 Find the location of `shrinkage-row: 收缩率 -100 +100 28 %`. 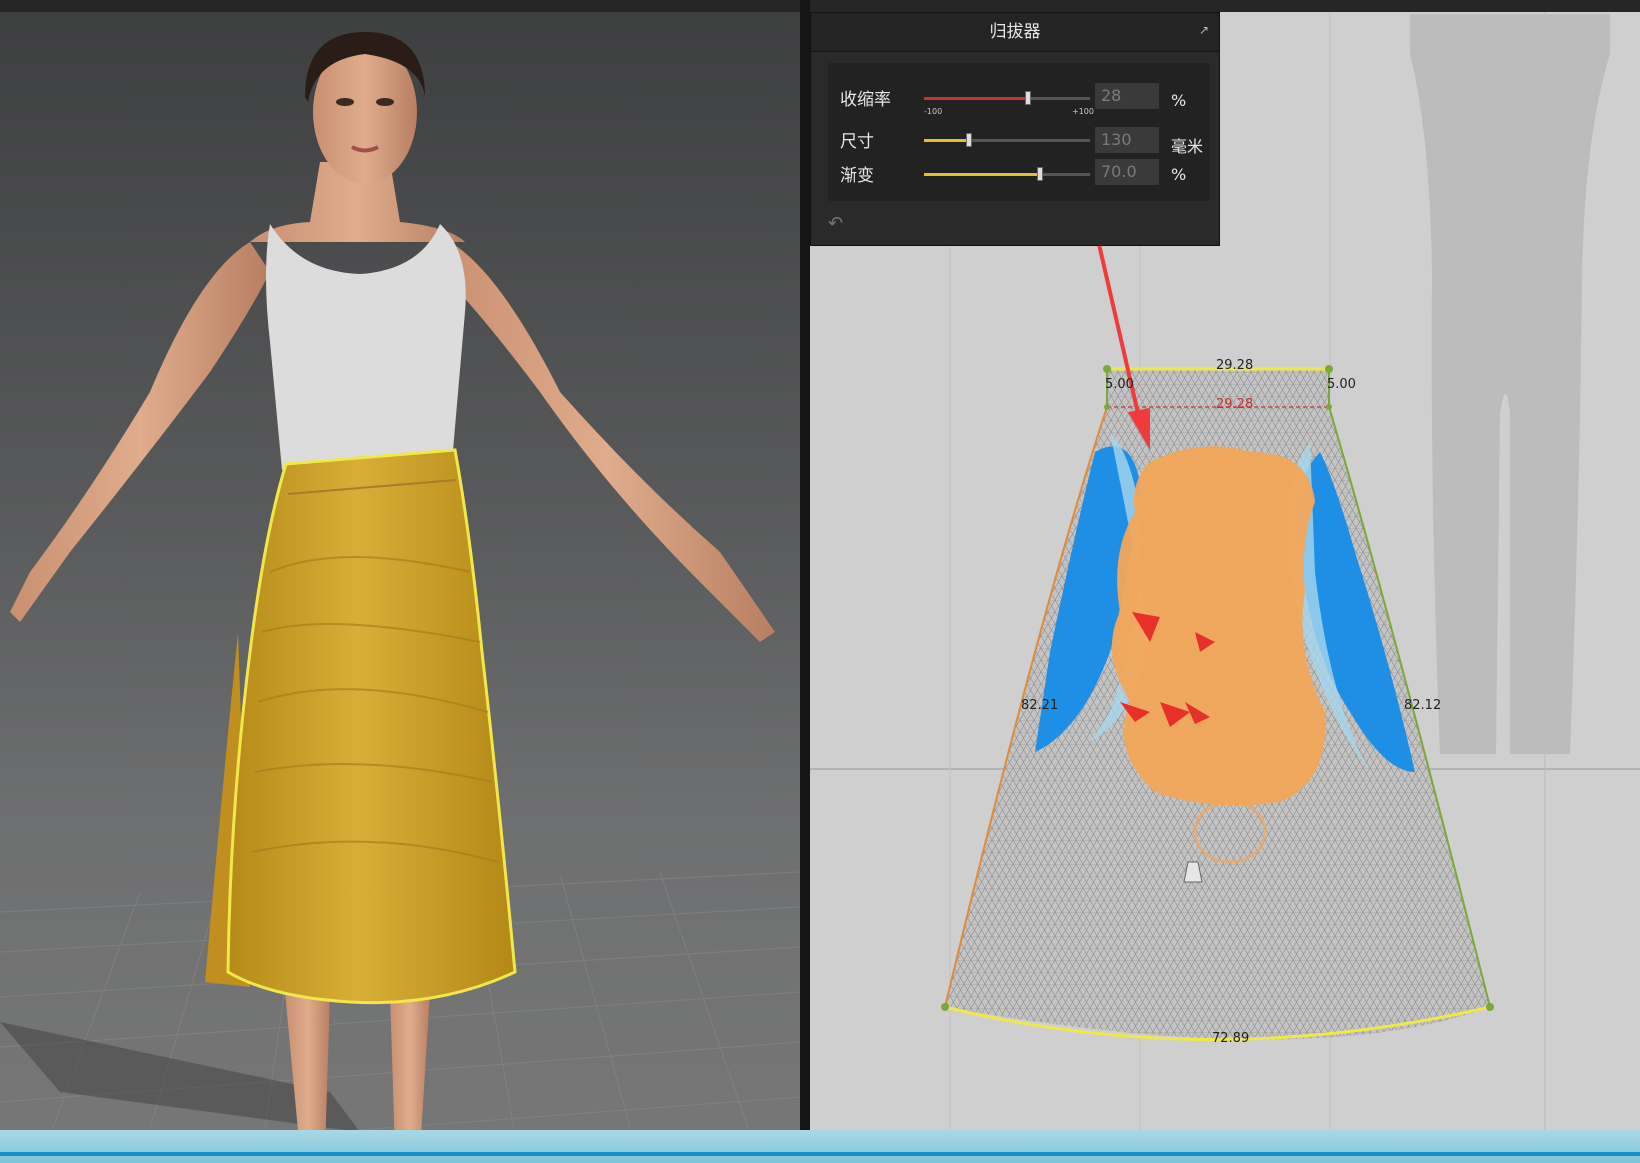

shrinkage-row: 收缩率 -100 +100 28 % is located at coordinates (1019, 100).